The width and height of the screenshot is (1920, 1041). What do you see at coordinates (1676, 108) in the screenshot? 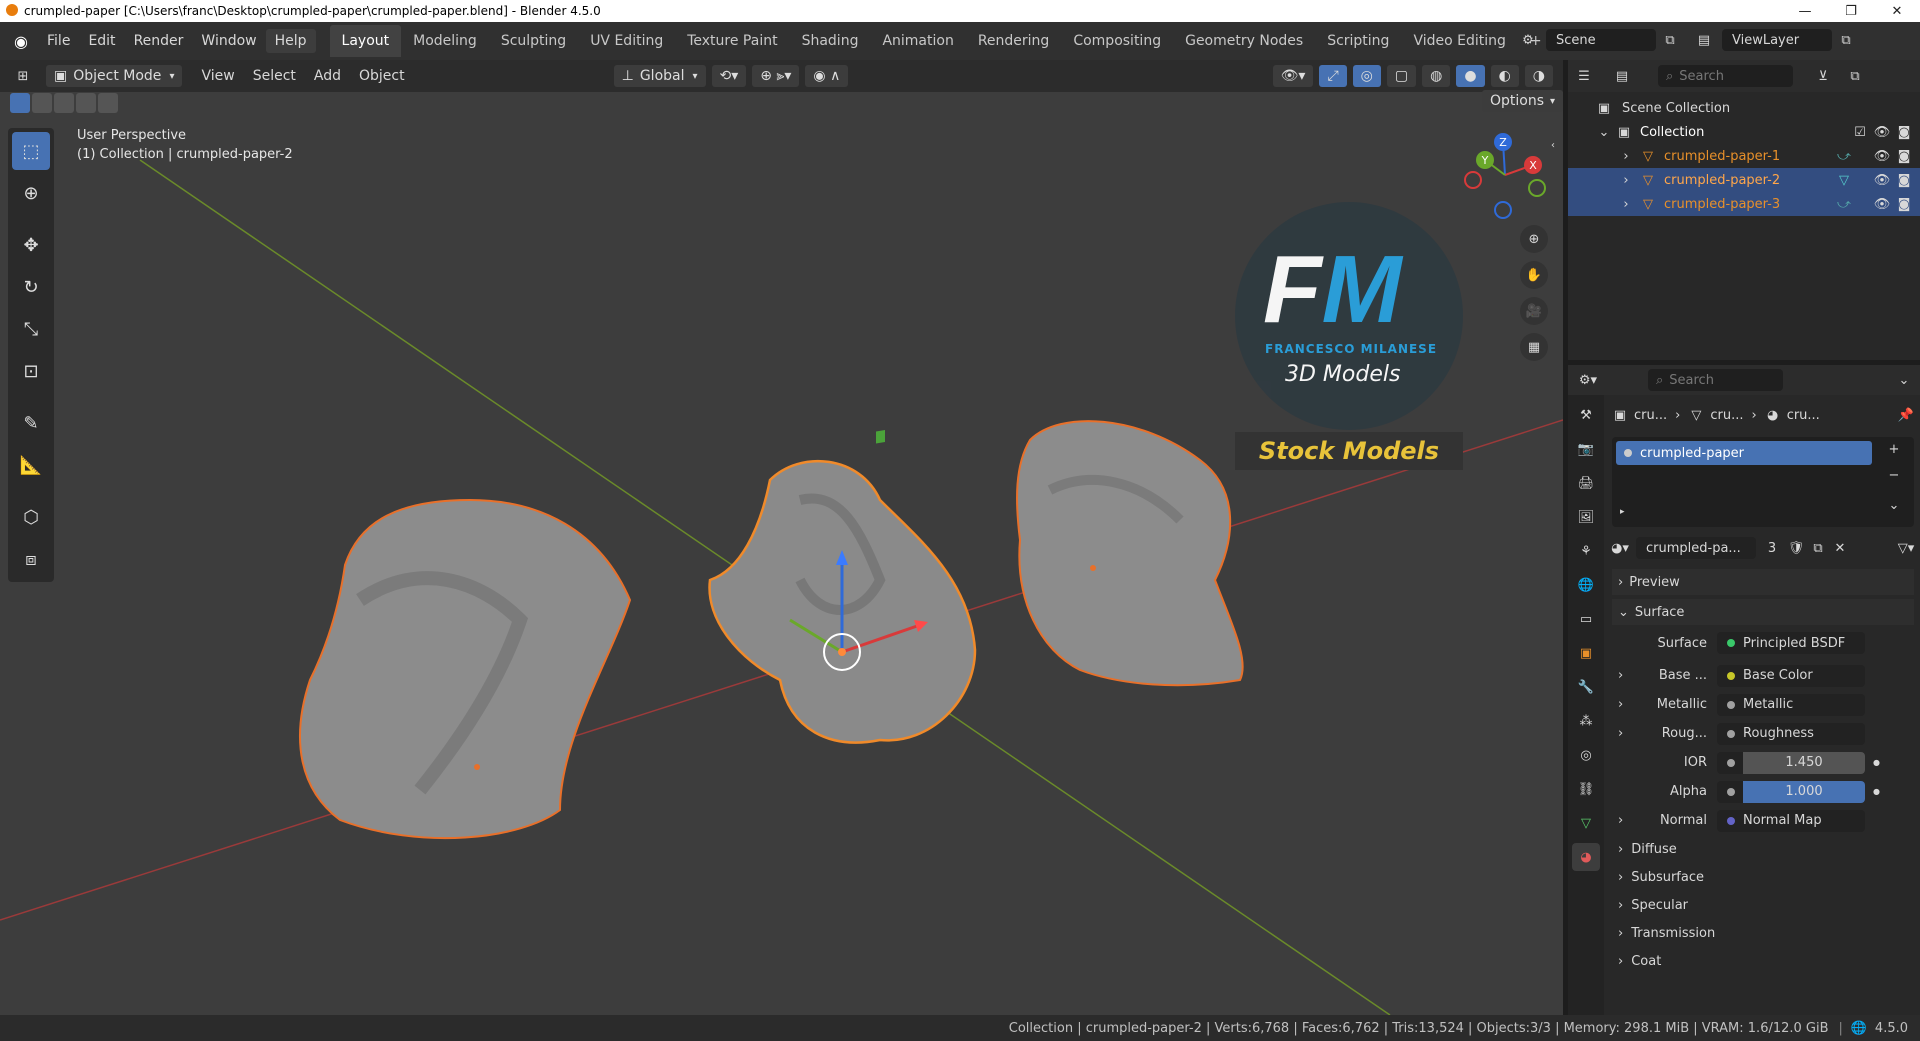
I see `scene-collection-label: Scene Collection` at bounding box center [1676, 108].